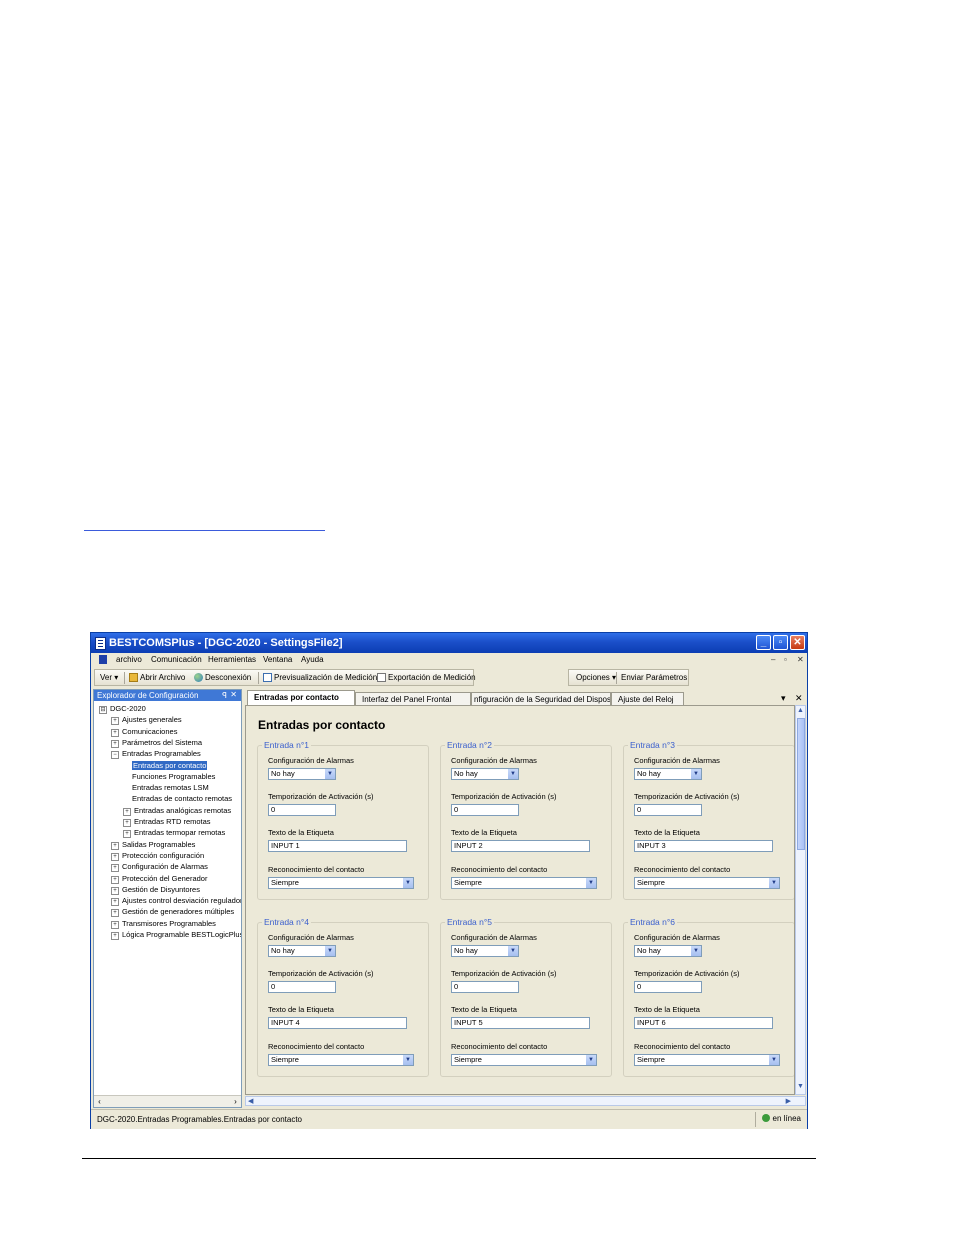  I want to click on explorer-horizontal-scrollbar: ‹ ›, so click(167, 1101).